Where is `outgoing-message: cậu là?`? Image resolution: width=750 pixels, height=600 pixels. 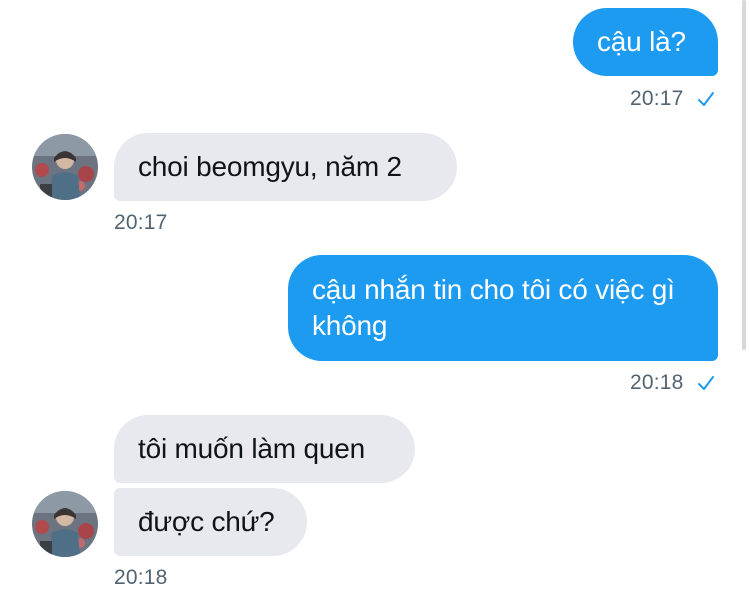
outgoing-message: cậu là? is located at coordinates (645, 42).